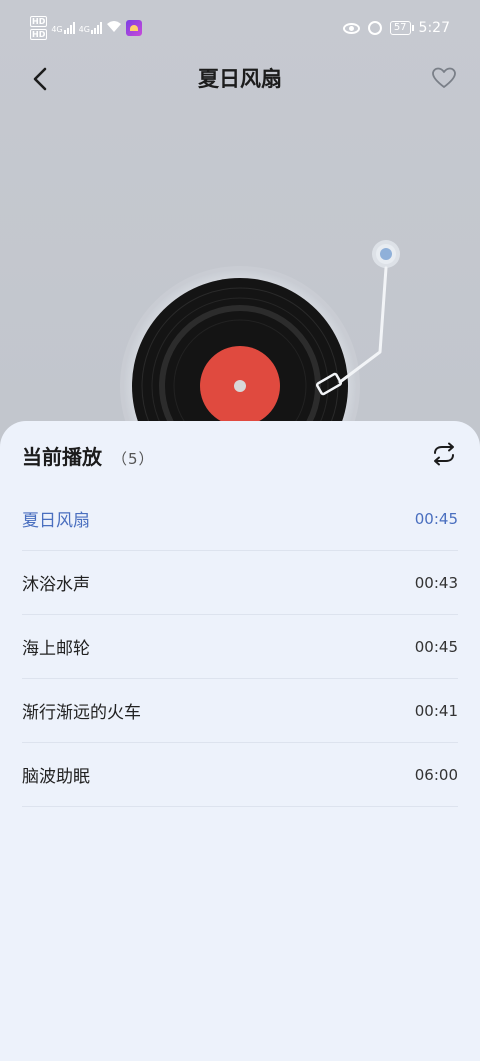  I want to click on track-name: 夏日风扇, so click(56, 521).